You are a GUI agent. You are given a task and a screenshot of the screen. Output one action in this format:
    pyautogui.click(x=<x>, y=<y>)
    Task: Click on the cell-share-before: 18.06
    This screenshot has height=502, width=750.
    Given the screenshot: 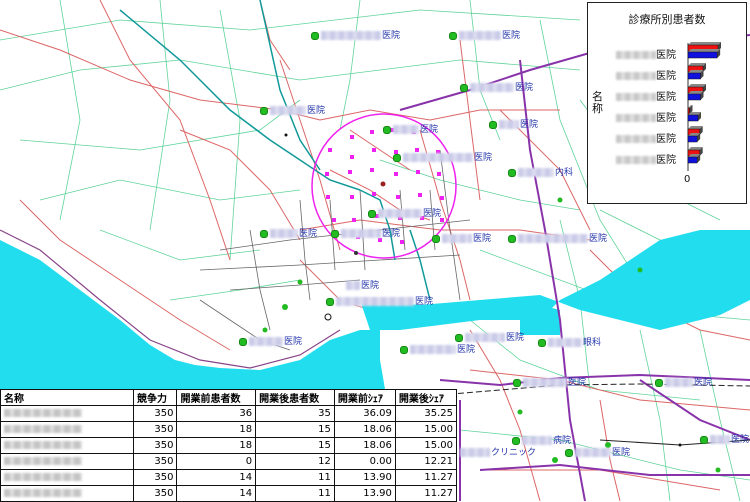 What is the action you would take?
    pyautogui.click(x=364, y=429)
    